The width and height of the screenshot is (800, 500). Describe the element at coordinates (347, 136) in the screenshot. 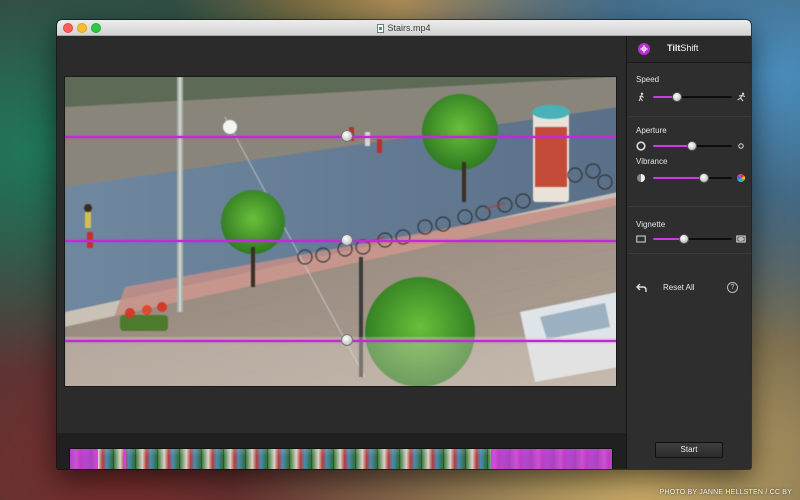

I see `focus-guide-top-handle` at that location.